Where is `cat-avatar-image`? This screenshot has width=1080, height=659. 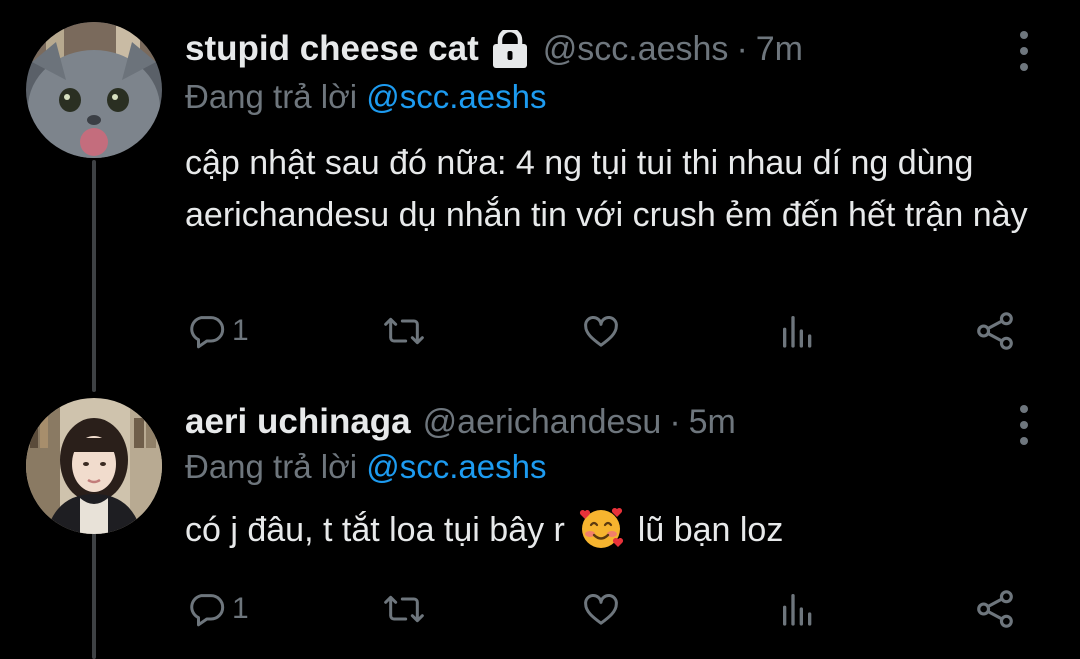
cat-avatar-image is located at coordinates (94, 90).